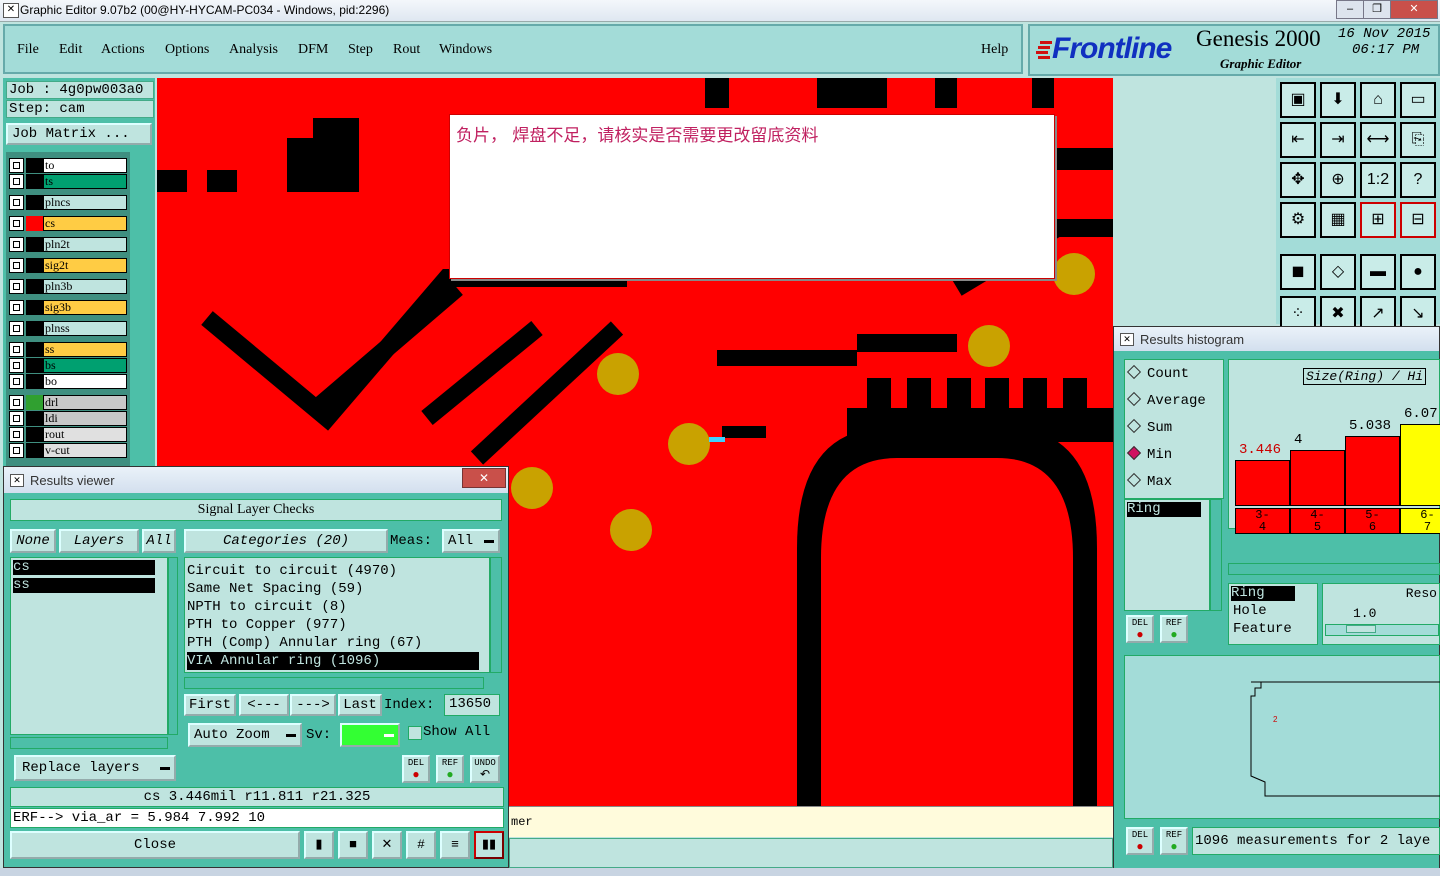  I want to click on layer-row-v-cut: v-cut, so click(68, 450).